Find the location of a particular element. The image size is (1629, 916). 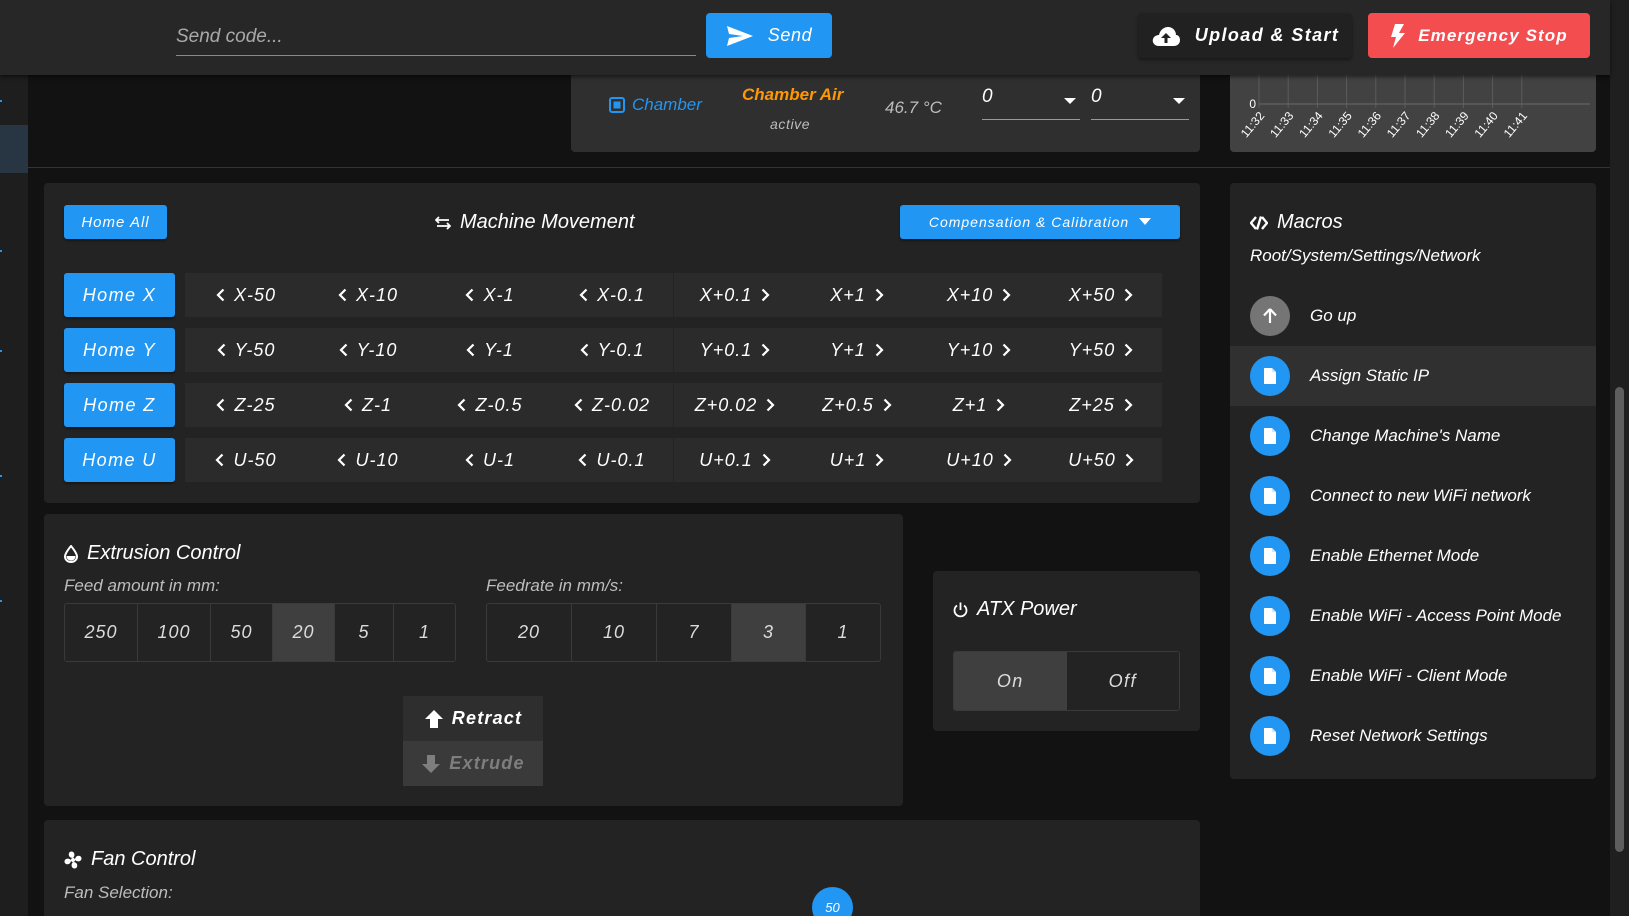

chamber-standby-select: 0 is located at coordinates (1140, 103).